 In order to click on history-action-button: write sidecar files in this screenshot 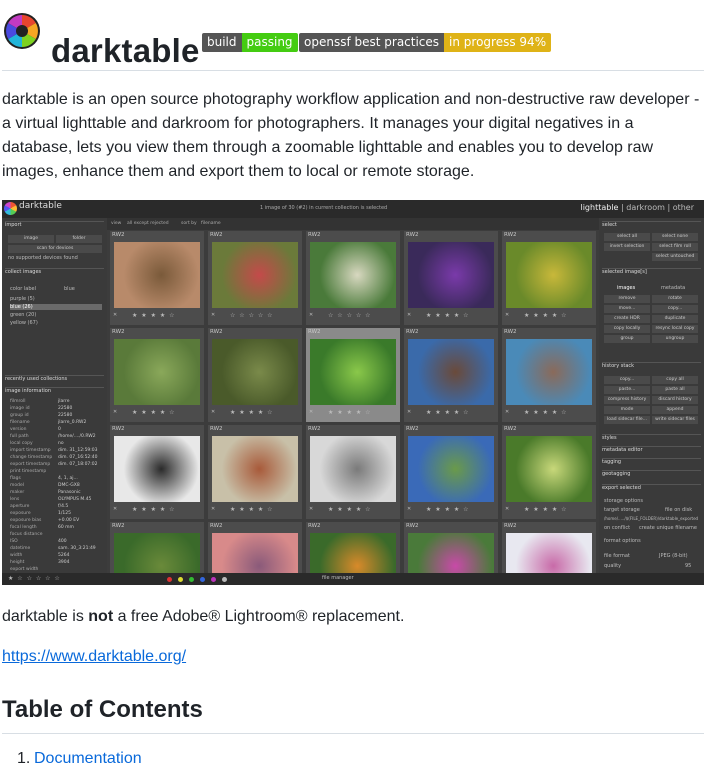, I will do `click(675, 420)`.